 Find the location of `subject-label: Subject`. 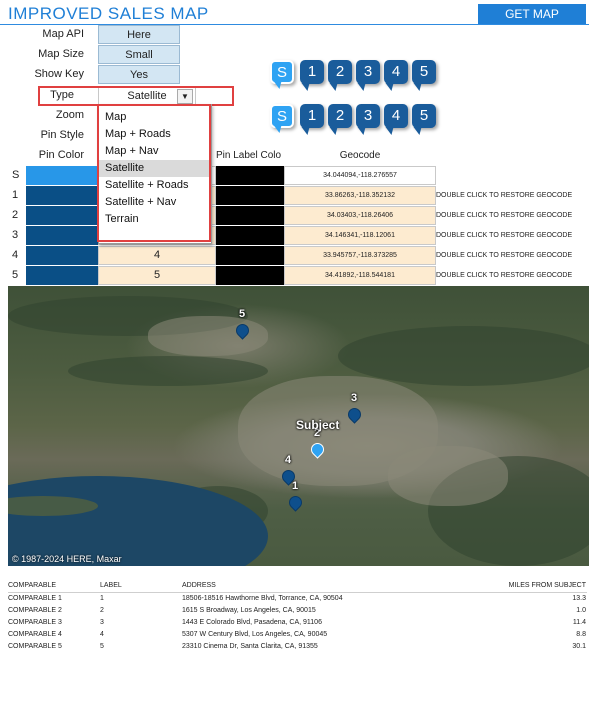

subject-label: Subject is located at coordinates (318, 425).